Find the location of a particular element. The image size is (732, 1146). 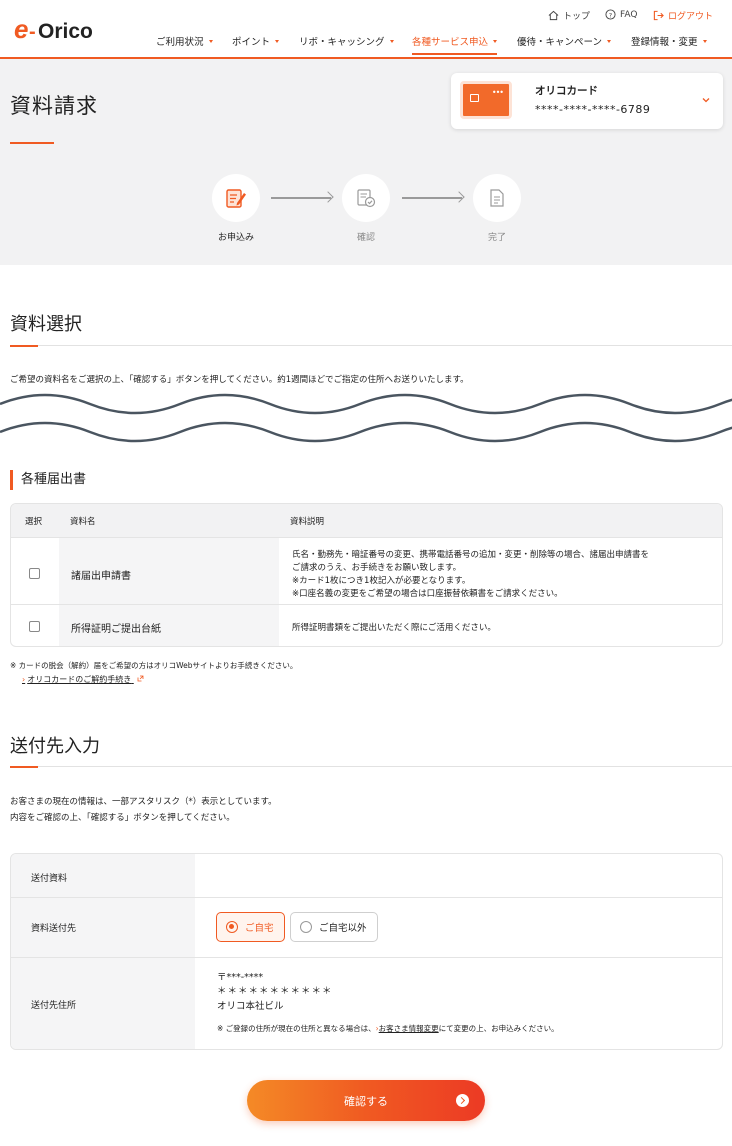

step-apply-label: お申込み is located at coordinates (235, 238).